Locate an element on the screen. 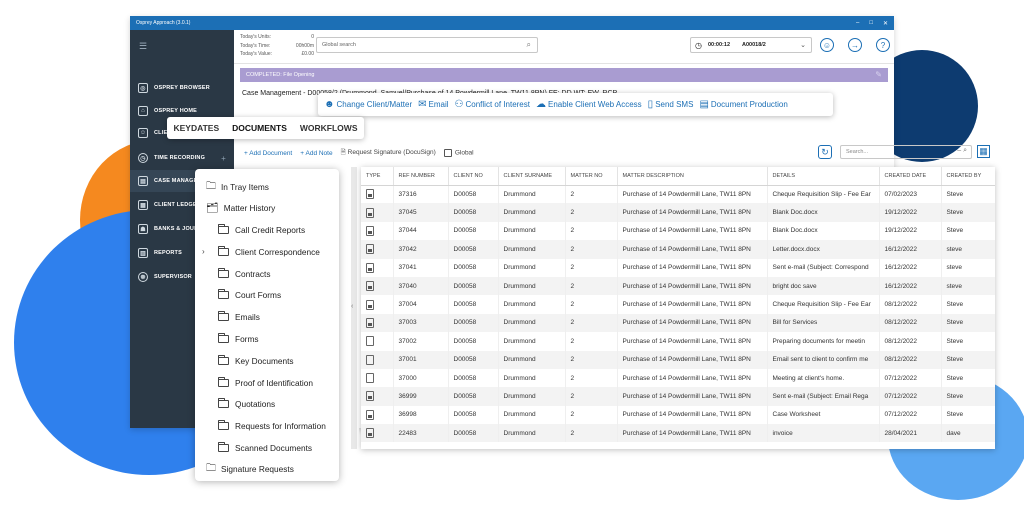  send-sms-button: ▯ Send SMS is located at coordinates (671, 104).